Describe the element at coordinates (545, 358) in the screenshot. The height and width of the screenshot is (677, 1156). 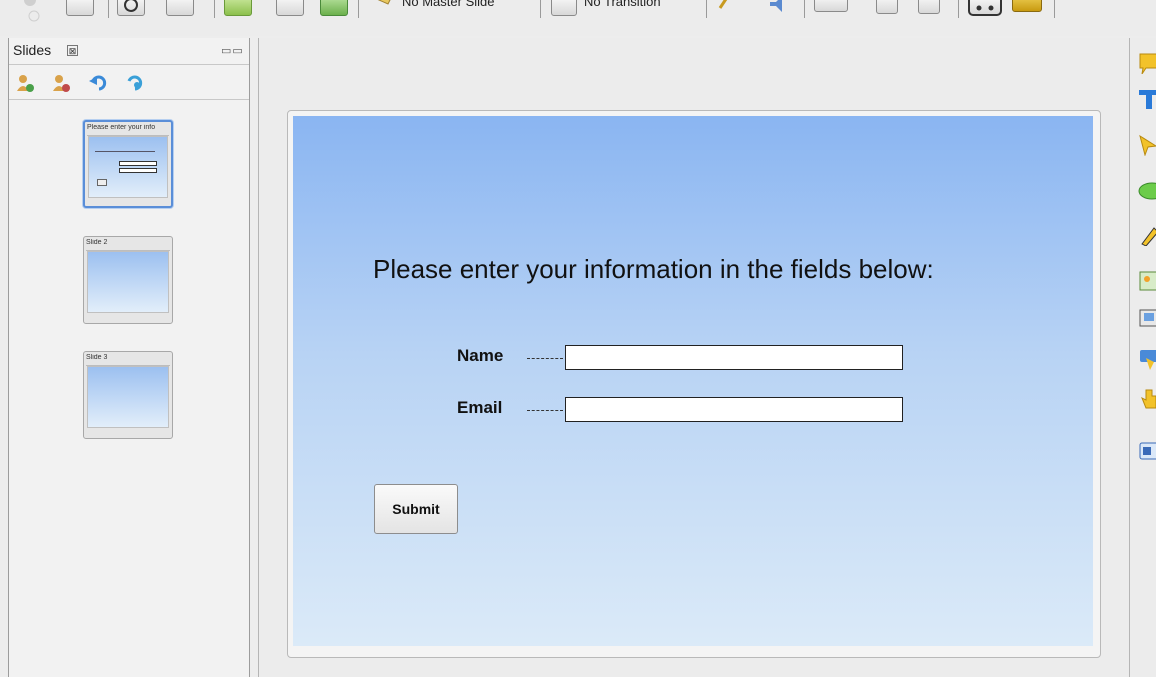
I see `name-connector` at that location.